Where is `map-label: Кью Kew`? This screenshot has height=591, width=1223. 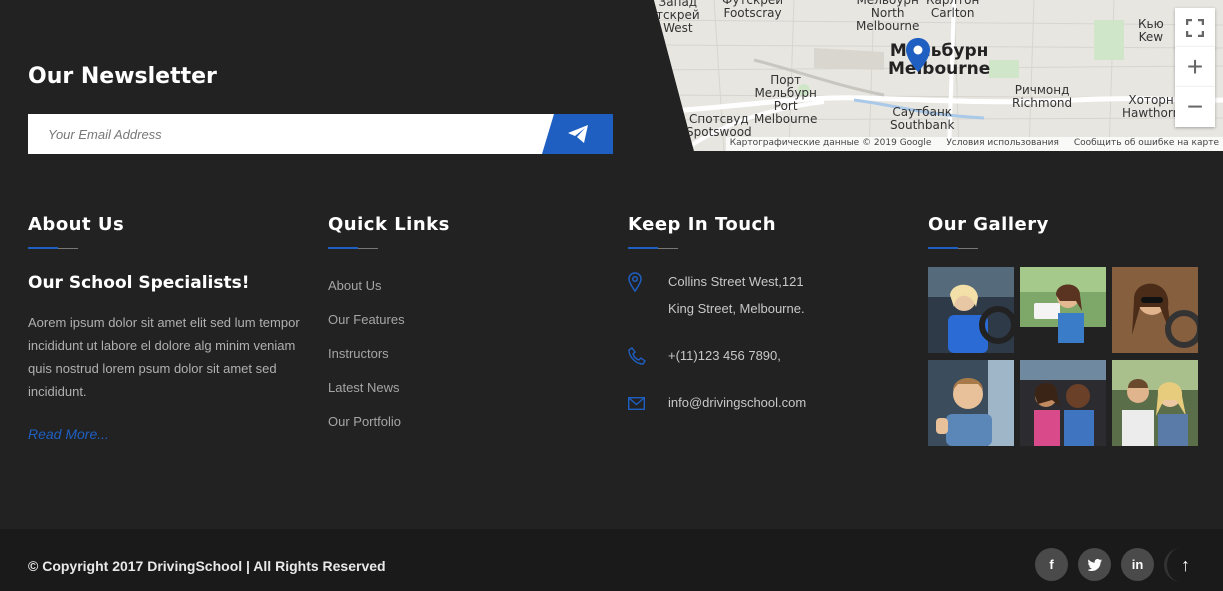 map-label: Кью Kew is located at coordinates (1151, 30).